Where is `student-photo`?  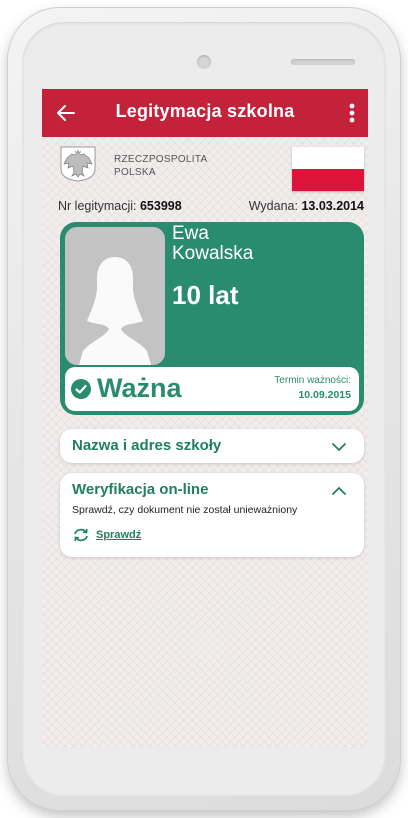
student-photo is located at coordinates (115, 296).